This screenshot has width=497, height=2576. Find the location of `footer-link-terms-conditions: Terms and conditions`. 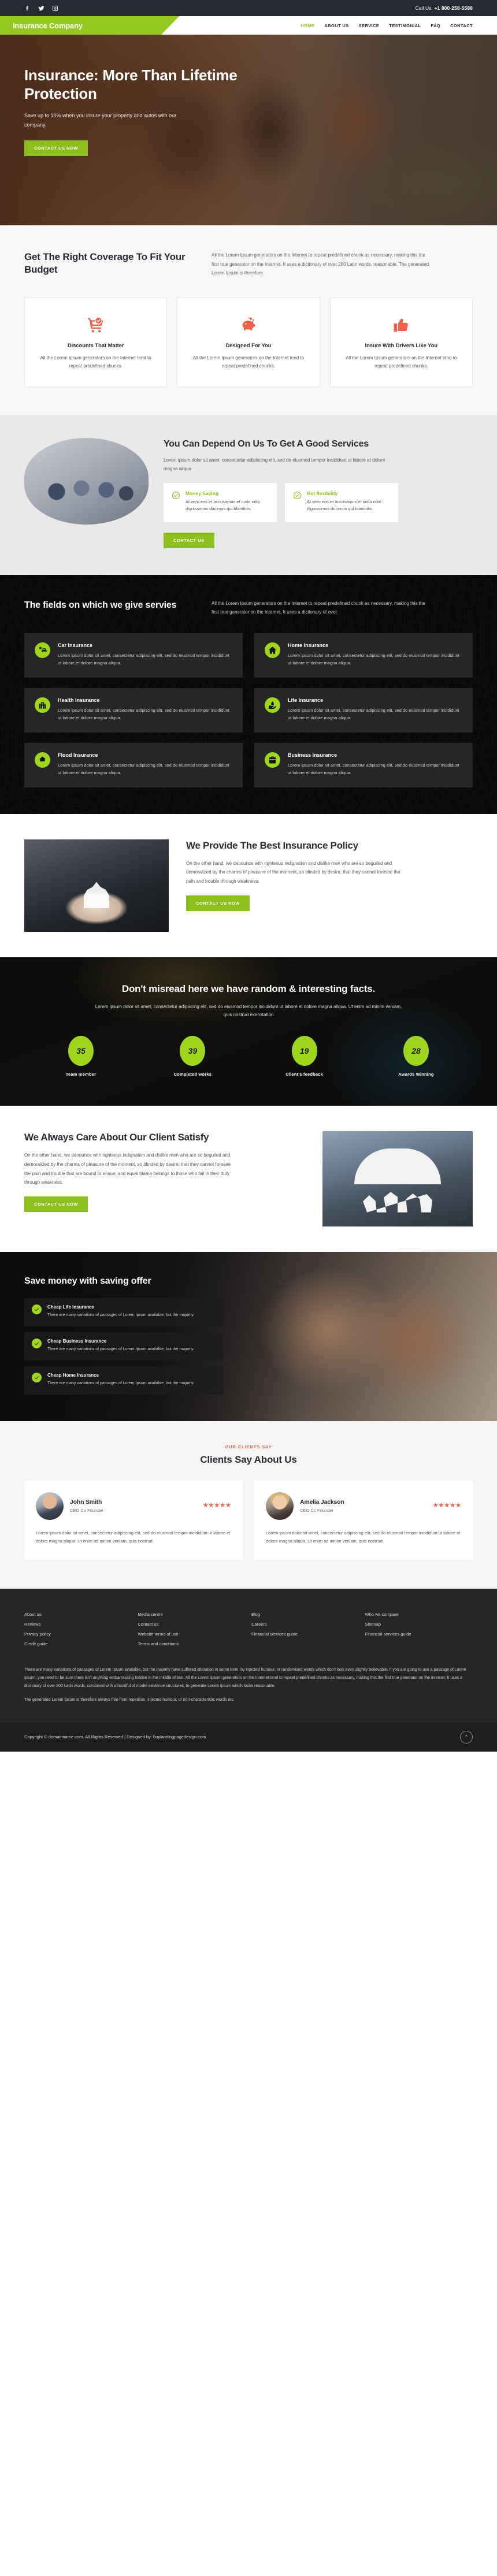

footer-link-terms-conditions: Terms and conditions is located at coordinates (192, 1643).